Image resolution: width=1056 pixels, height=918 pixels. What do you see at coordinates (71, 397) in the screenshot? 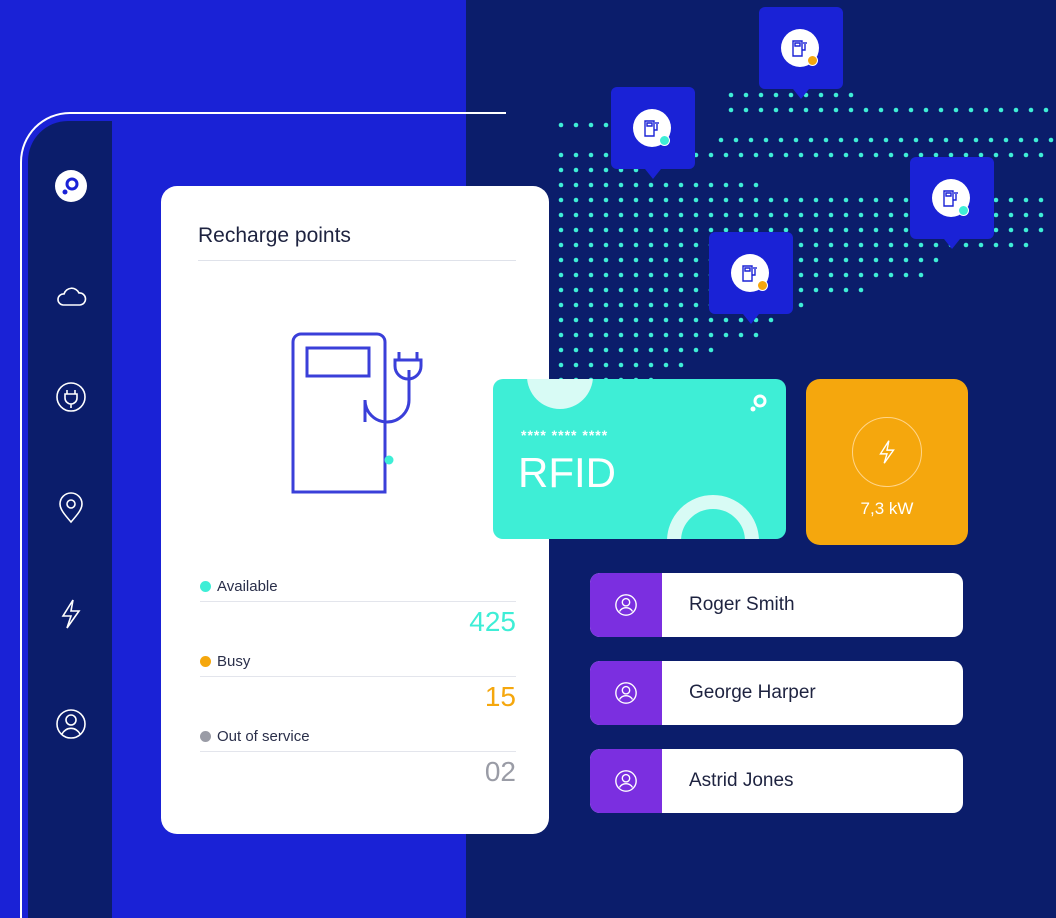
I see `plug-icon` at bounding box center [71, 397].